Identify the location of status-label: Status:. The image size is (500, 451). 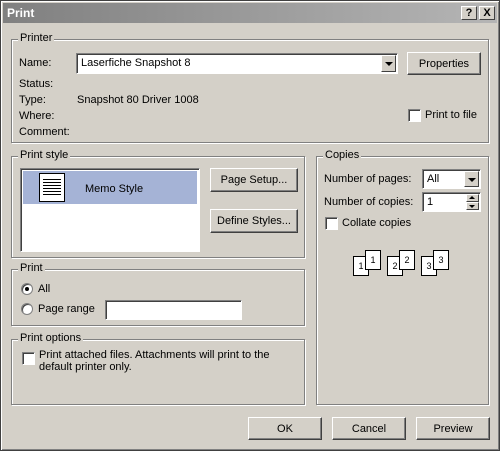
(36, 84).